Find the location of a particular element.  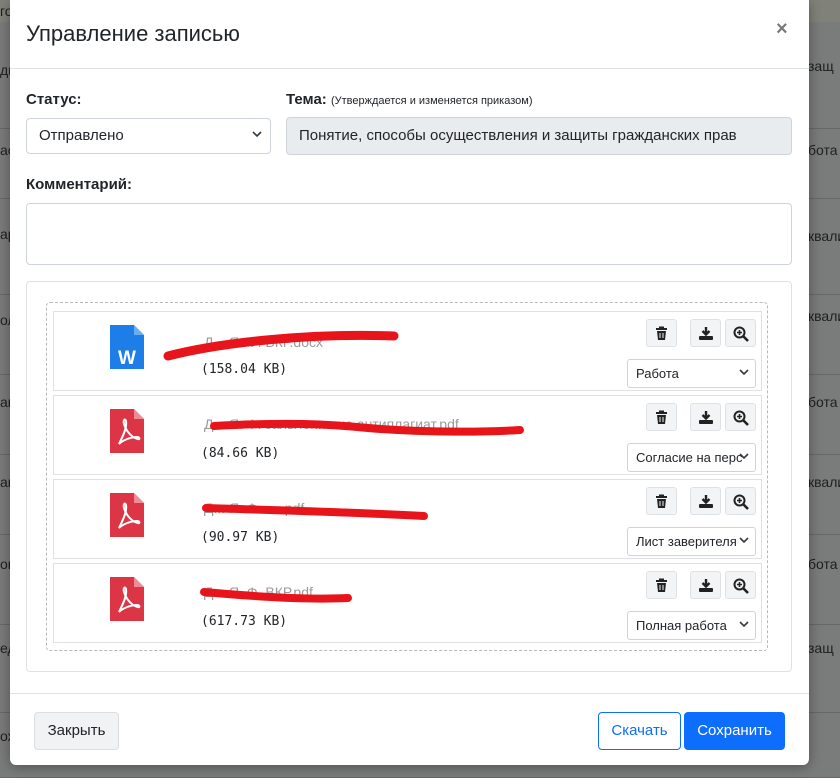

save-button: Сохранить is located at coordinates (734, 731).